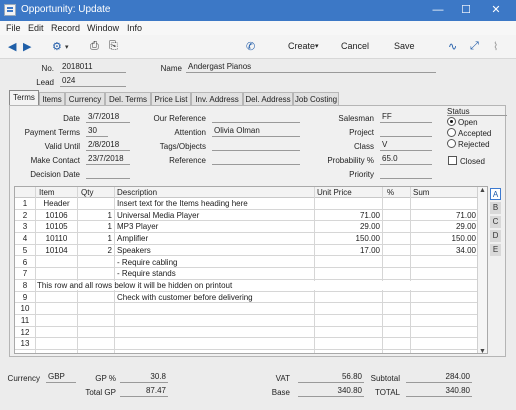 This screenshot has height=410, width=516. What do you see at coordinates (444, 226) in the screenshot?
I see `sum-cell: 29.00` at bounding box center [444, 226].